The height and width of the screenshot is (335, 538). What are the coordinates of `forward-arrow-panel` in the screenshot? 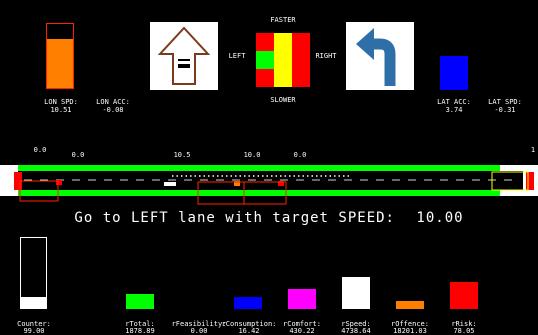 It's located at (184, 56).